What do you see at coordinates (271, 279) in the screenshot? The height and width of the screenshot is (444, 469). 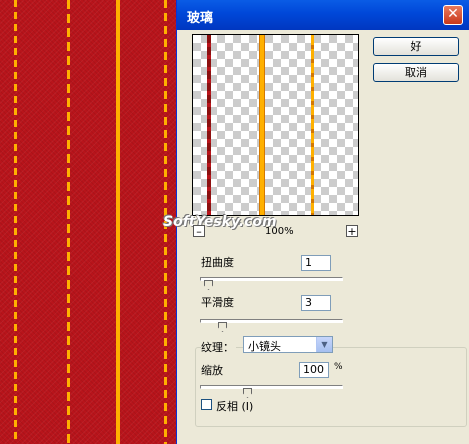 I see `distortion-slider-track` at bounding box center [271, 279].